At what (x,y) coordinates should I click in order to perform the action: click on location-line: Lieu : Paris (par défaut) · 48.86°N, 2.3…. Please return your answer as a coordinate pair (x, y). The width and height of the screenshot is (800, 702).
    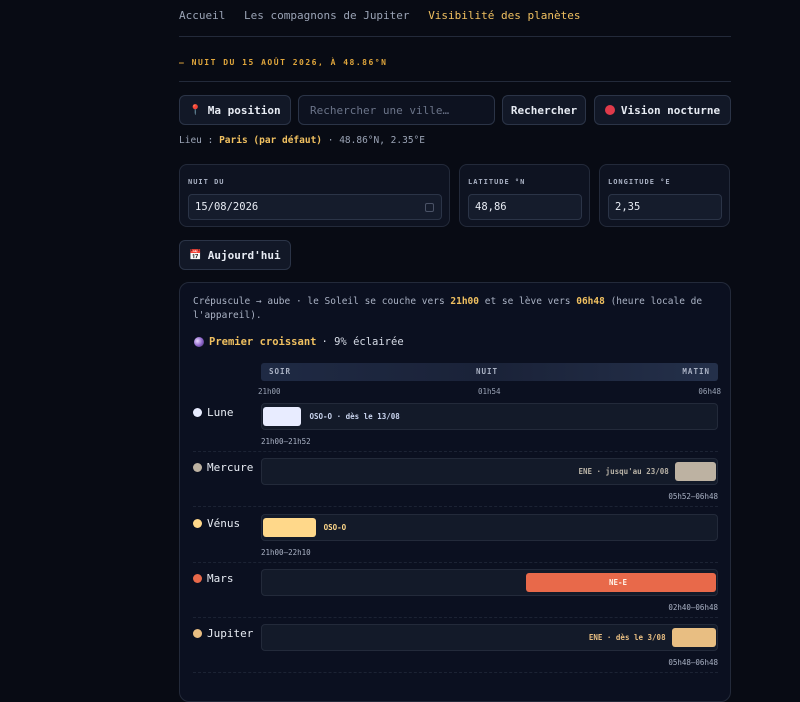
    Looking at the image, I should click on (302, 140).